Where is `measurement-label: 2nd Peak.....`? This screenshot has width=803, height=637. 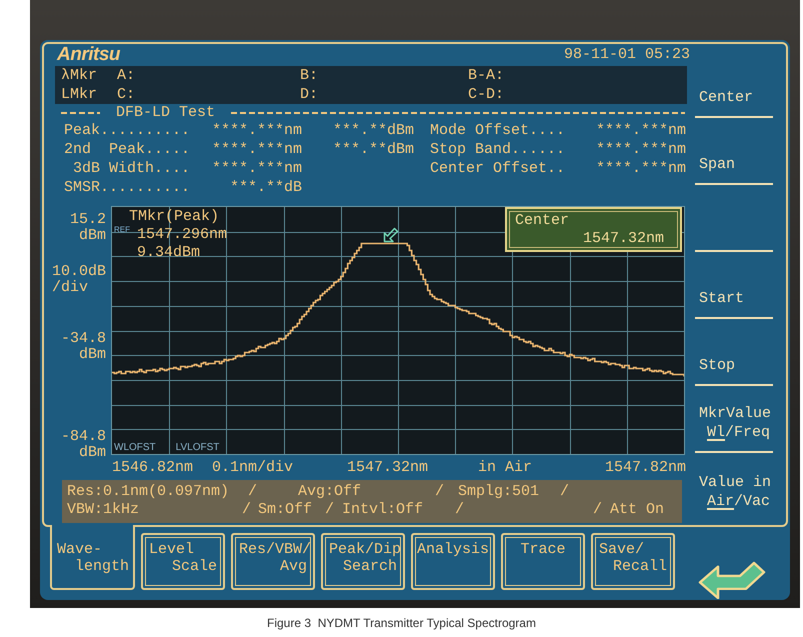
measurement-label: 2nd Peak..... is located at coordinates (127, 149).